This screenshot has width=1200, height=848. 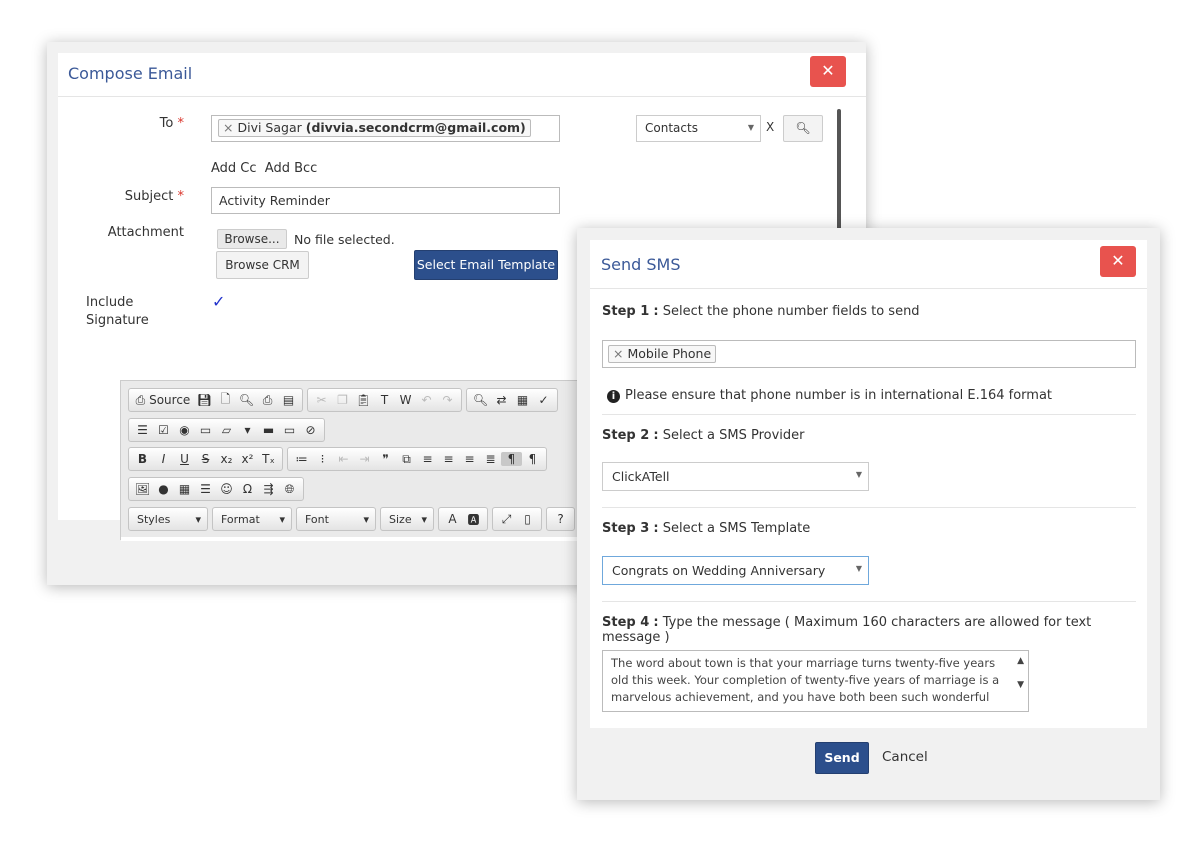 I want to click on replace-button: ⇄, so click(x=501, y=400).